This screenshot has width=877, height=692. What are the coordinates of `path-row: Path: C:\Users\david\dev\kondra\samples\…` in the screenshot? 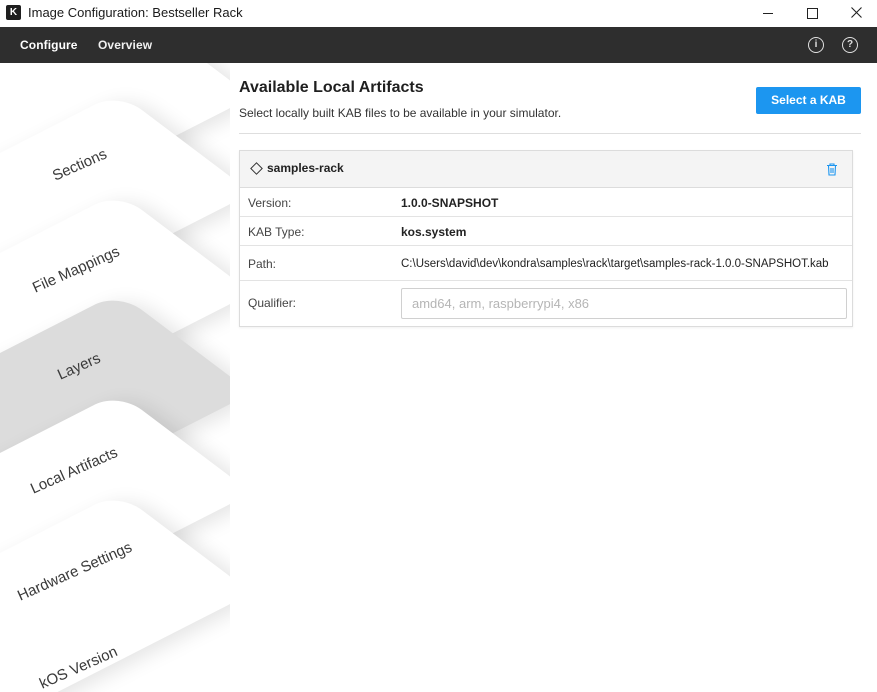 It's located at (546, 263).